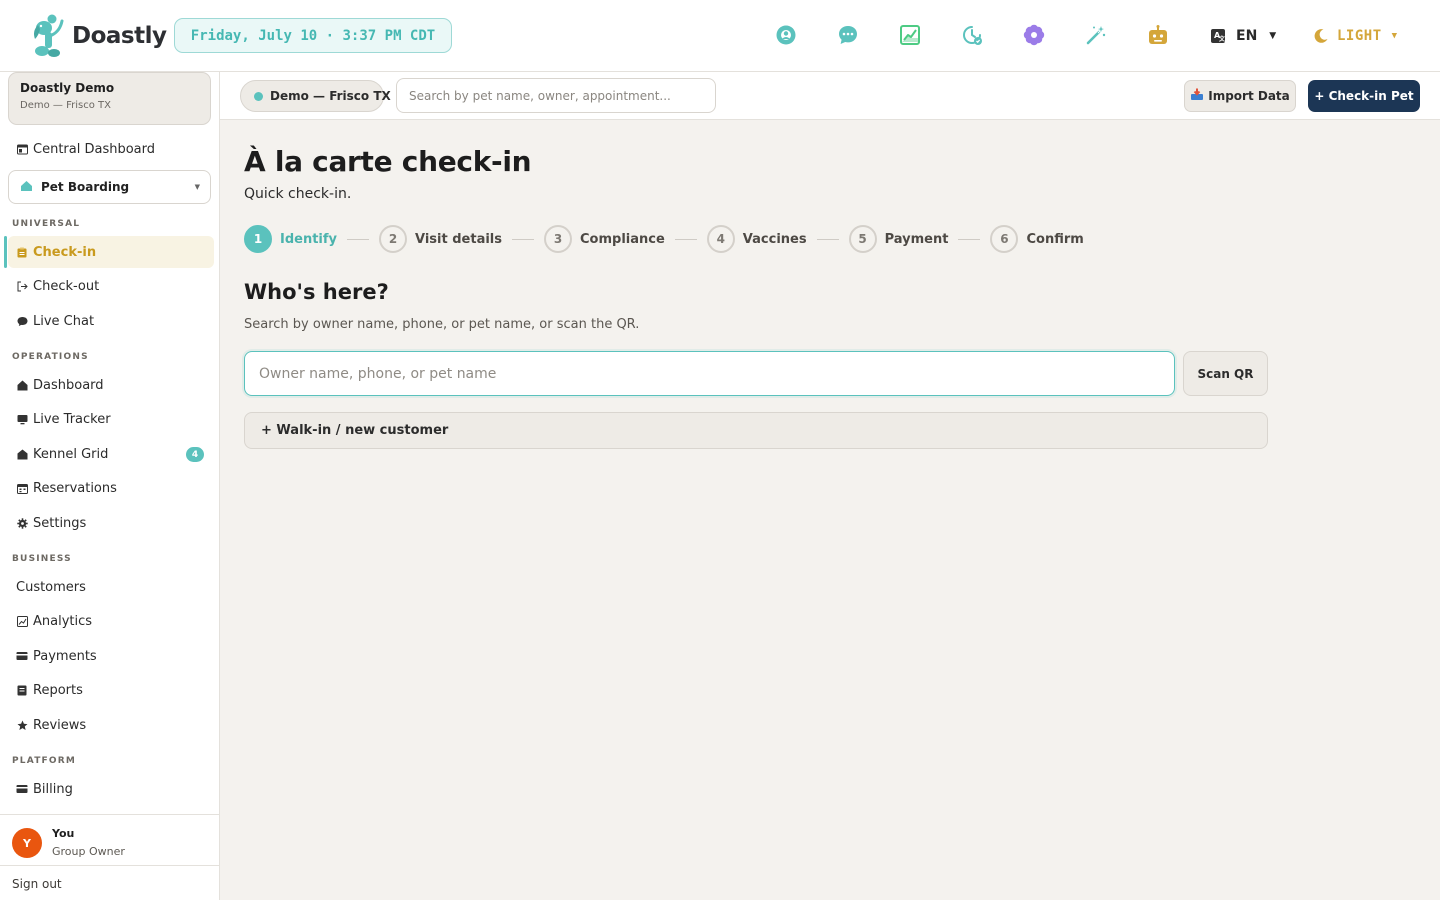 The image size is (1440, 900). I want to click on section-title: Who's here?, so click(316, 292).